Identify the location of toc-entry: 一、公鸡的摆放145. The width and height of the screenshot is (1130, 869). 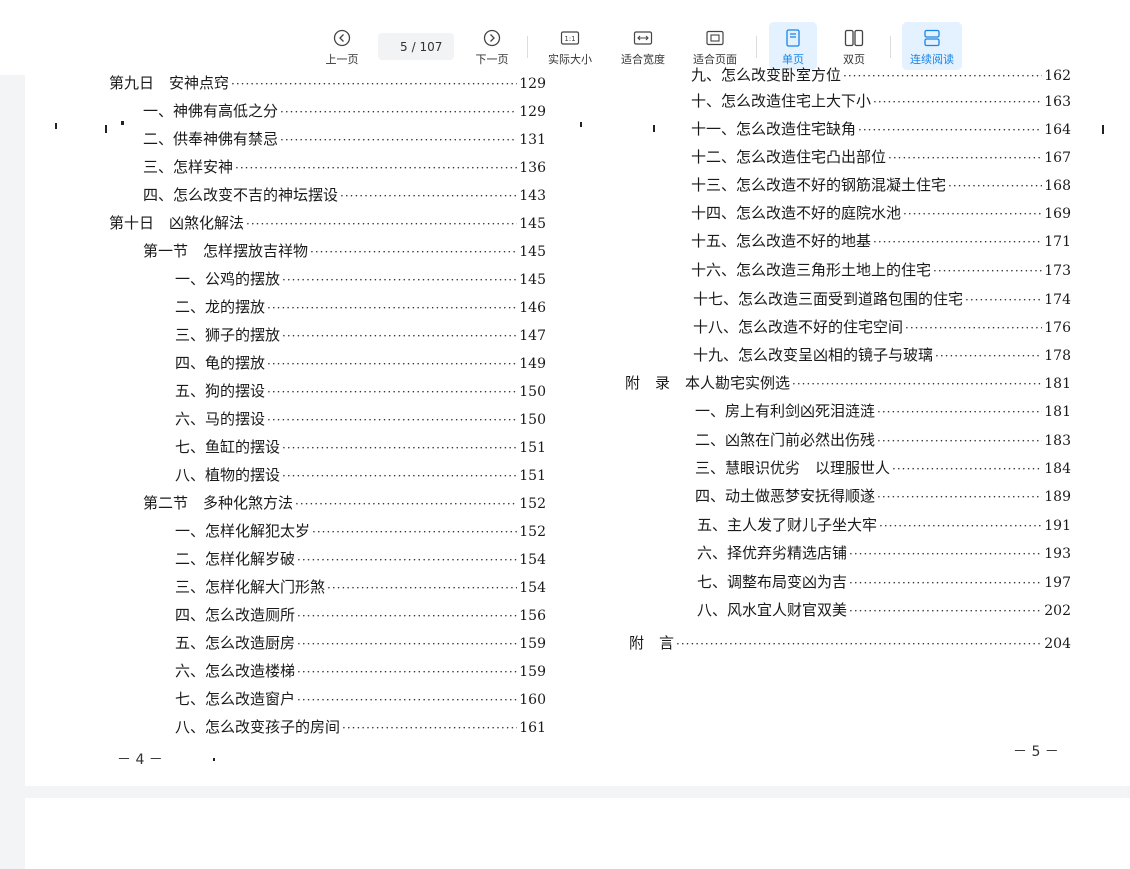
(360, 279).